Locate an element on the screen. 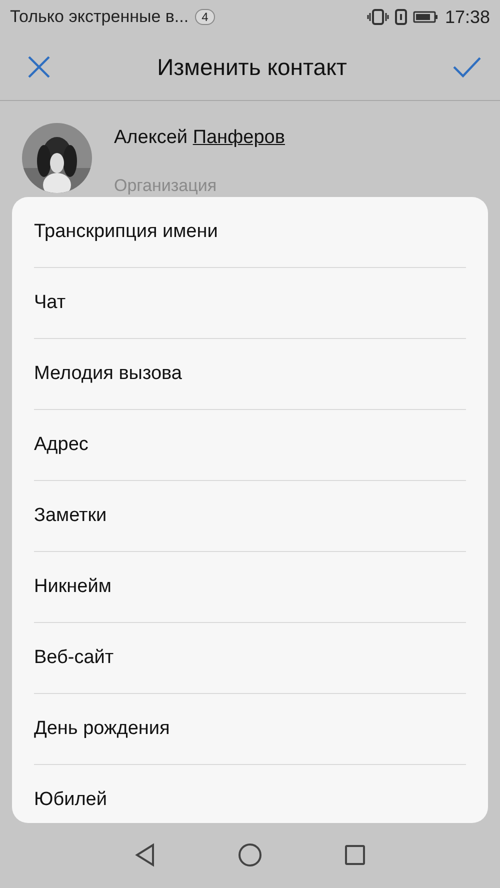 The width and height of the screenshot is (500, 888). recents-icon is located at coordinates (355, 855).